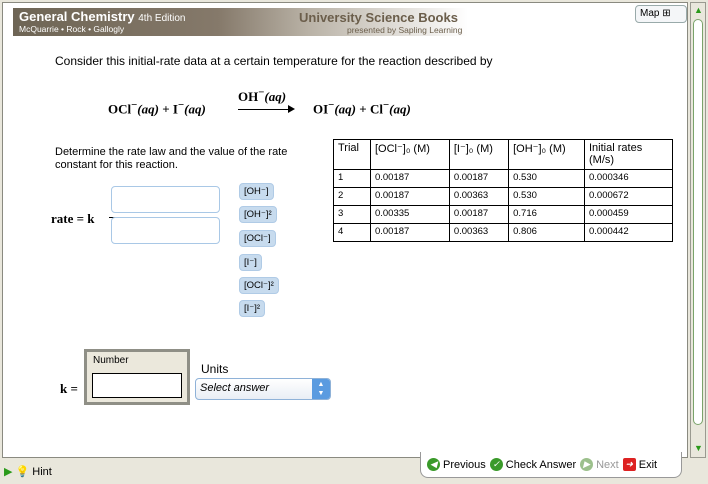  What do you see at coordinates (72, 29) in the screenshot?
I see `book-authors: McQuarrie • Rock • Gallogly` at bounding box center [72, 29].